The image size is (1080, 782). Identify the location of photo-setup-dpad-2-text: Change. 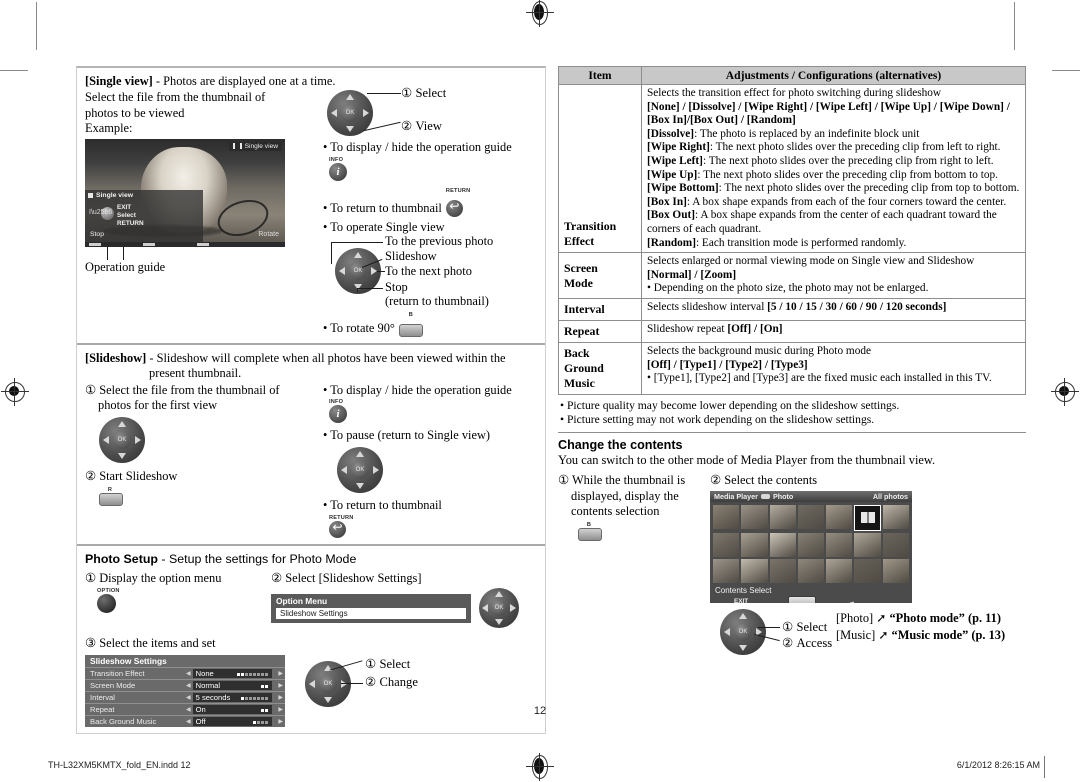
(398, 681).